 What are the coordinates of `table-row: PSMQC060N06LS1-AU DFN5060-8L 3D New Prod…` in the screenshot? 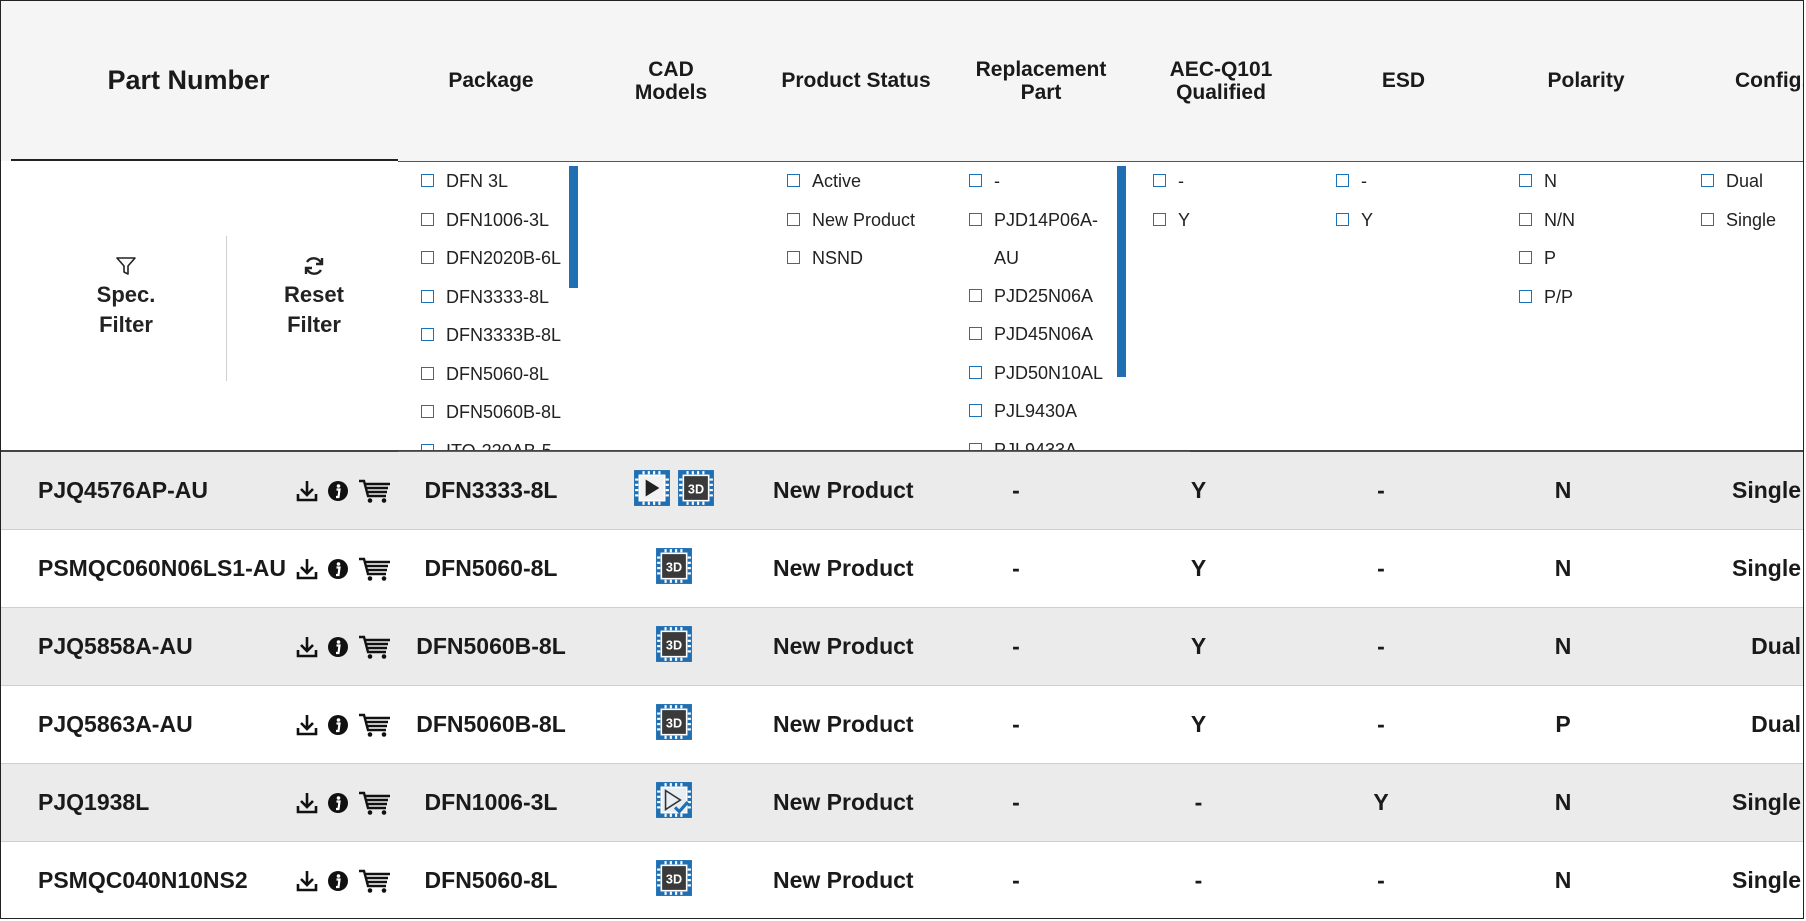 It's located at (902, 569).